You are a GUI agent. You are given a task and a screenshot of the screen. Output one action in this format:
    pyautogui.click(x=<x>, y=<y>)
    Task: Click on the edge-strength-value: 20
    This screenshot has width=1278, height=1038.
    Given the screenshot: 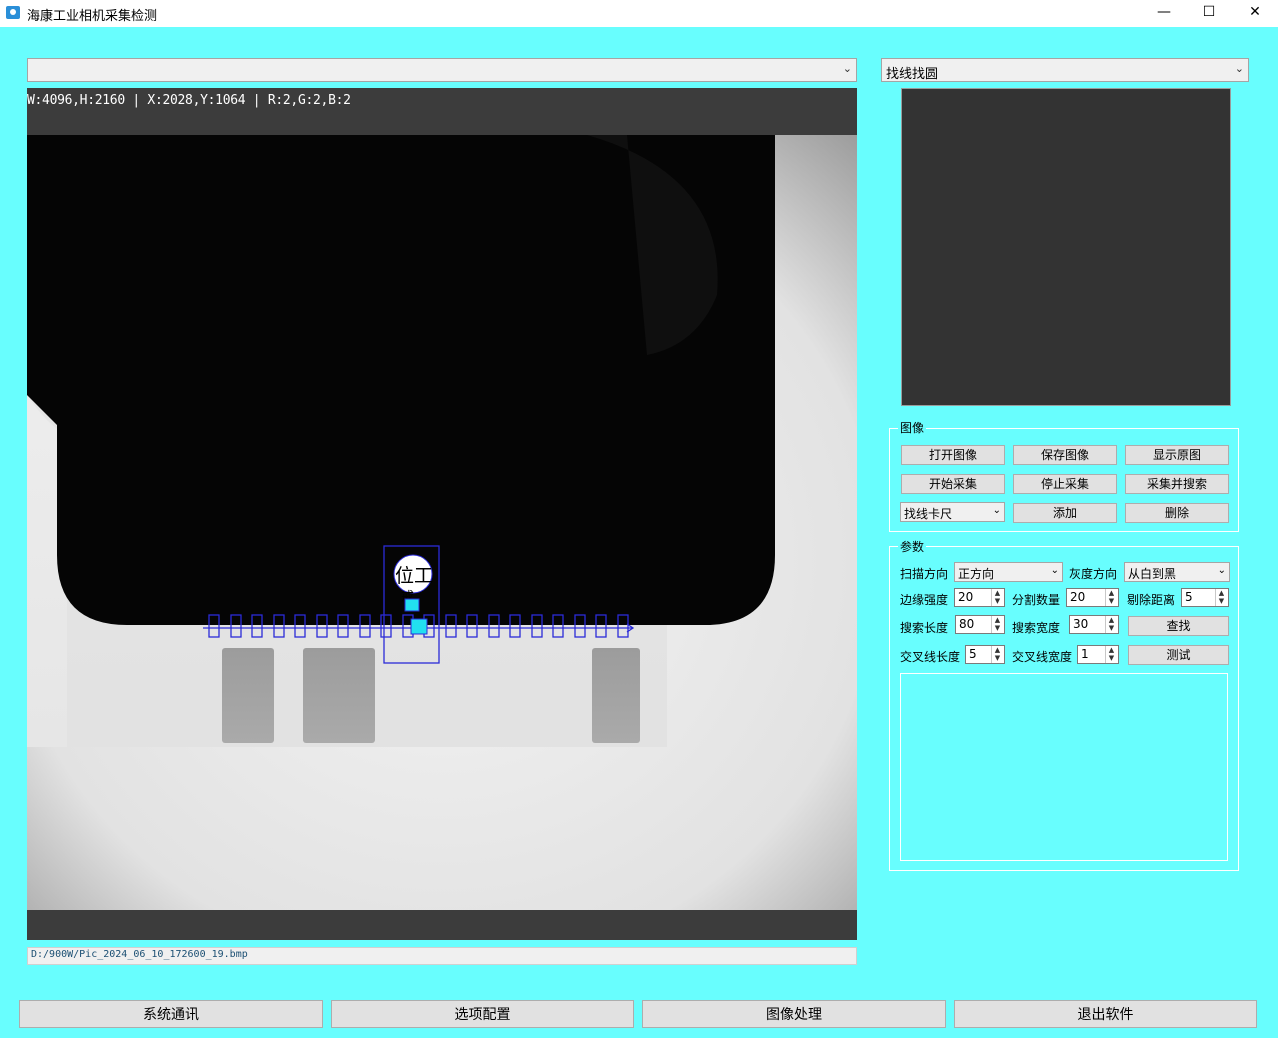 What is the action you would take?
    pyautogui.click(x=966, y=597)
    